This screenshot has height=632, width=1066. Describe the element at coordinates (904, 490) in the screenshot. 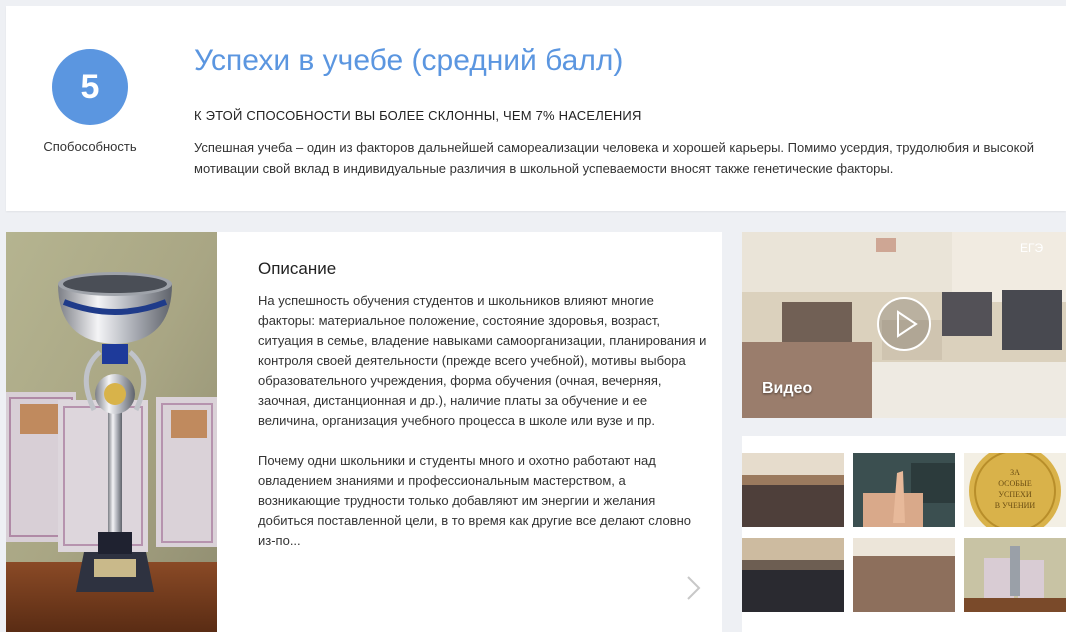

I see `gallery-thumb-raised-hand` at that location.